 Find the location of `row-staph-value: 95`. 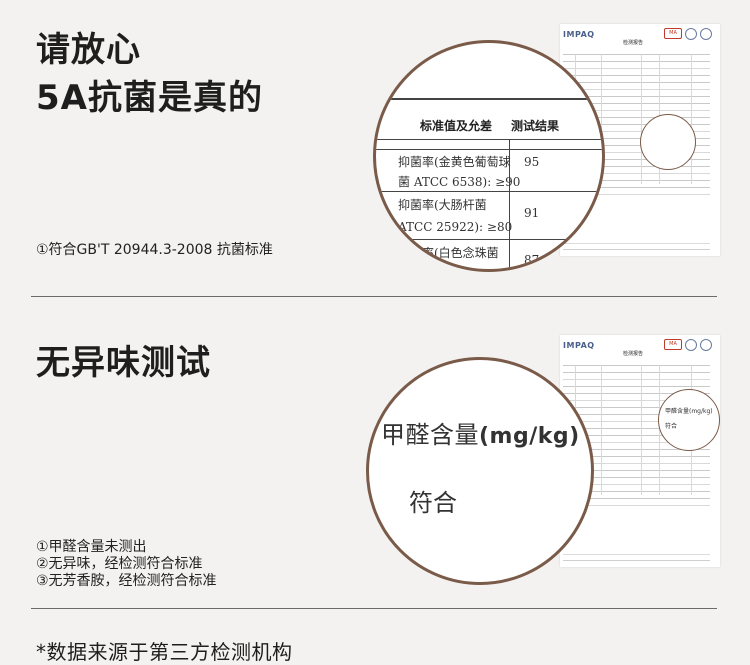

row-staph-value: 95 is located at coordinates (532, 162).